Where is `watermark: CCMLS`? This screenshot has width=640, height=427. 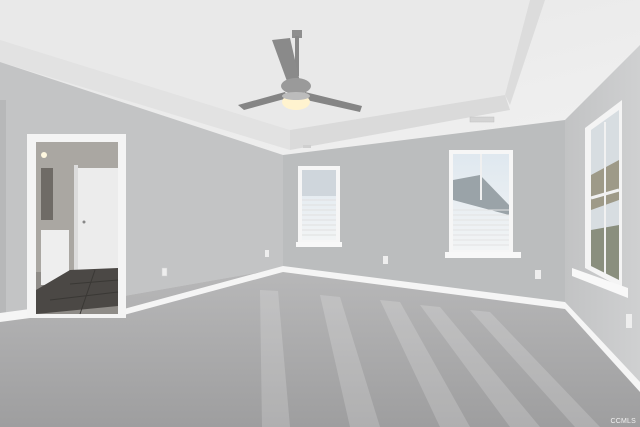
watermark: CCMLS is located at coordinates (623, 421).